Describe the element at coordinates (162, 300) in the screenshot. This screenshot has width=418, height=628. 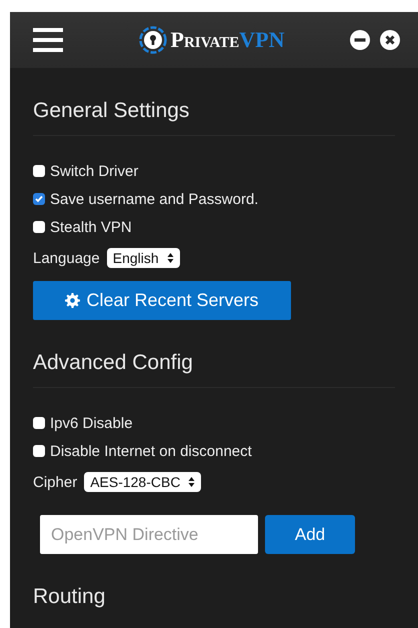
I see `clear-servers-button: Clear Recent Servers` at that location.